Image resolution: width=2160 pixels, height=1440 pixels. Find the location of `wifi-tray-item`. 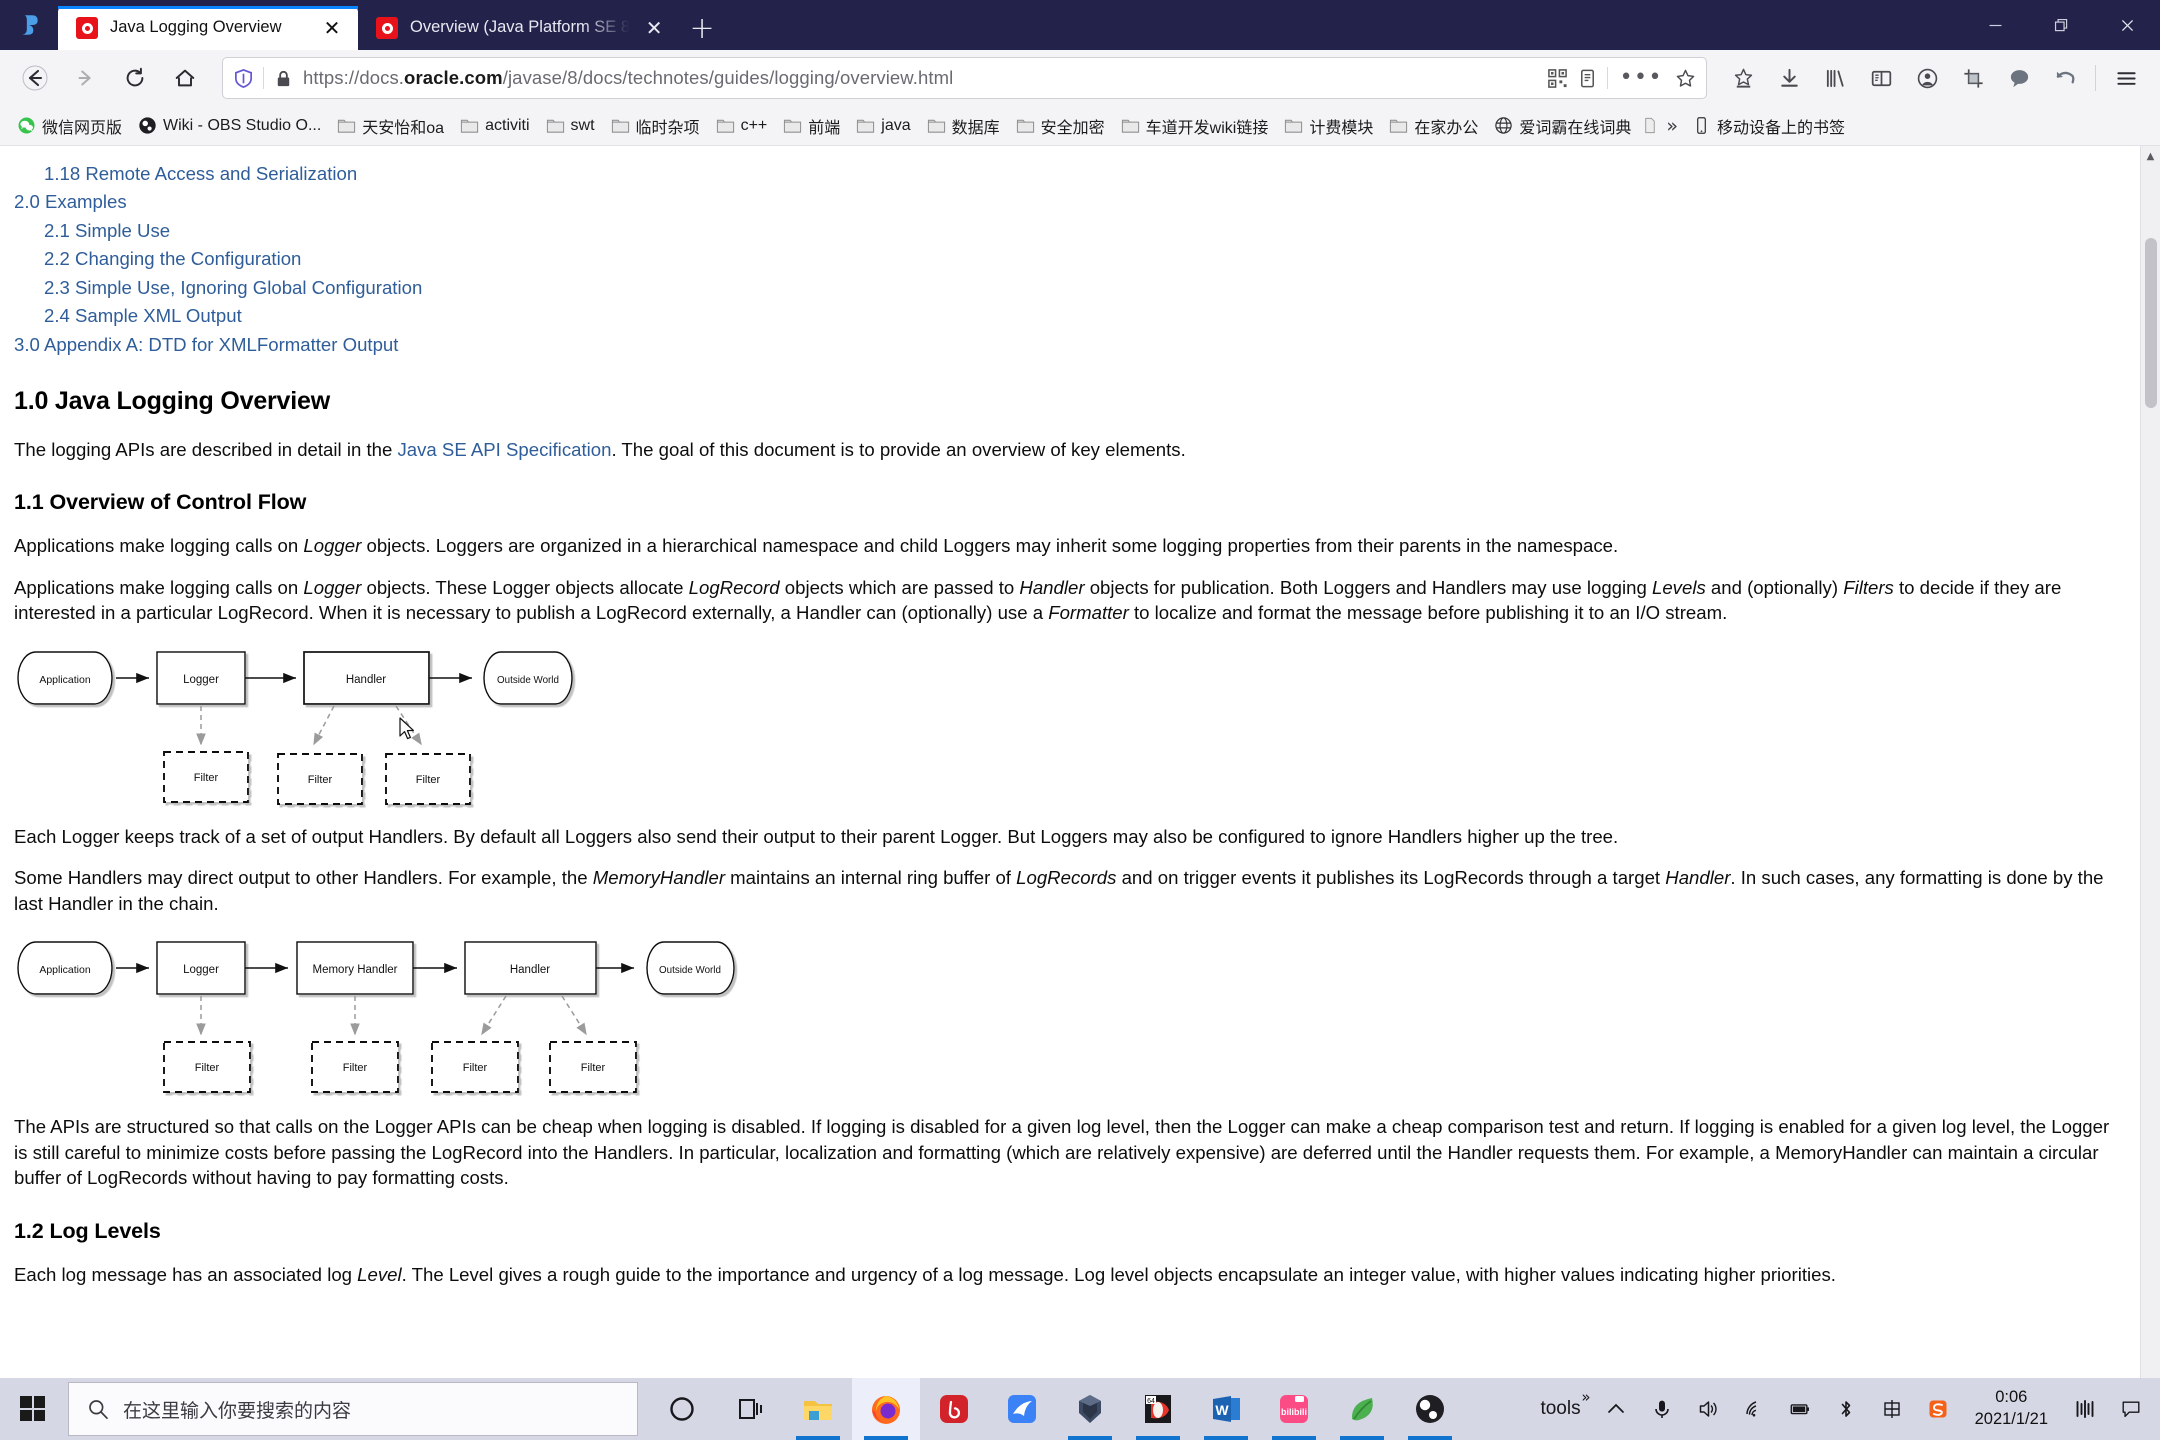

wifi-tray-item is located at coordinates (1754, 1409).